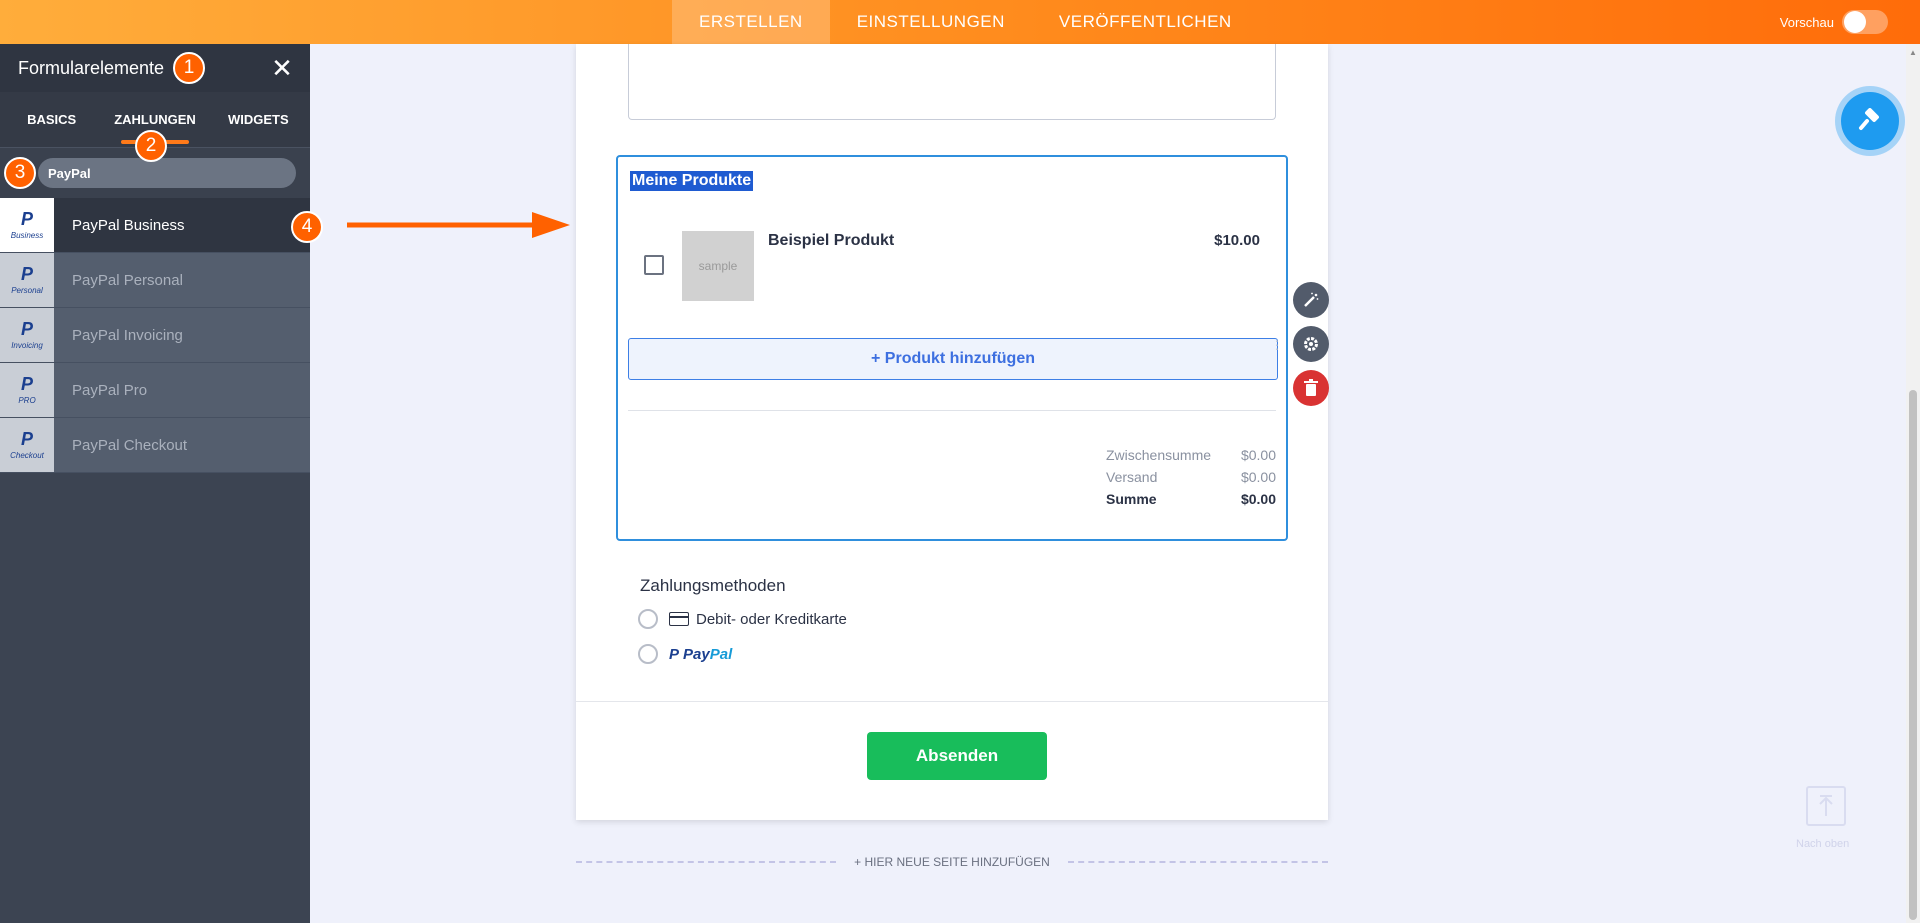  I want to click on add-product-button: + Produkt hinzufügen, so click(953, 359).